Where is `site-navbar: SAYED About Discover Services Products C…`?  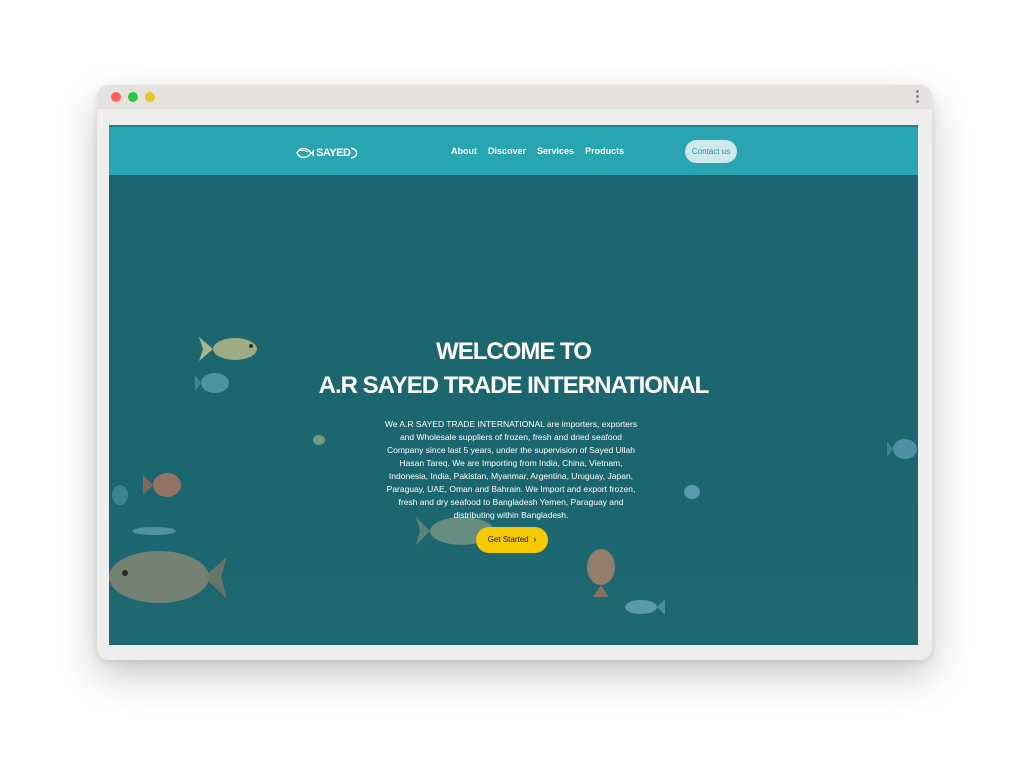 site-navbar: SAYED About Discover Services Products C… is located at coordinates (513, 150).